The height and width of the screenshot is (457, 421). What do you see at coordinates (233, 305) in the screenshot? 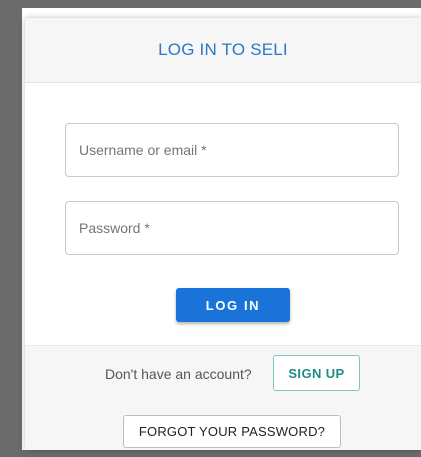
I see `login-button: LOG IN` at bounding box center [233, 305].